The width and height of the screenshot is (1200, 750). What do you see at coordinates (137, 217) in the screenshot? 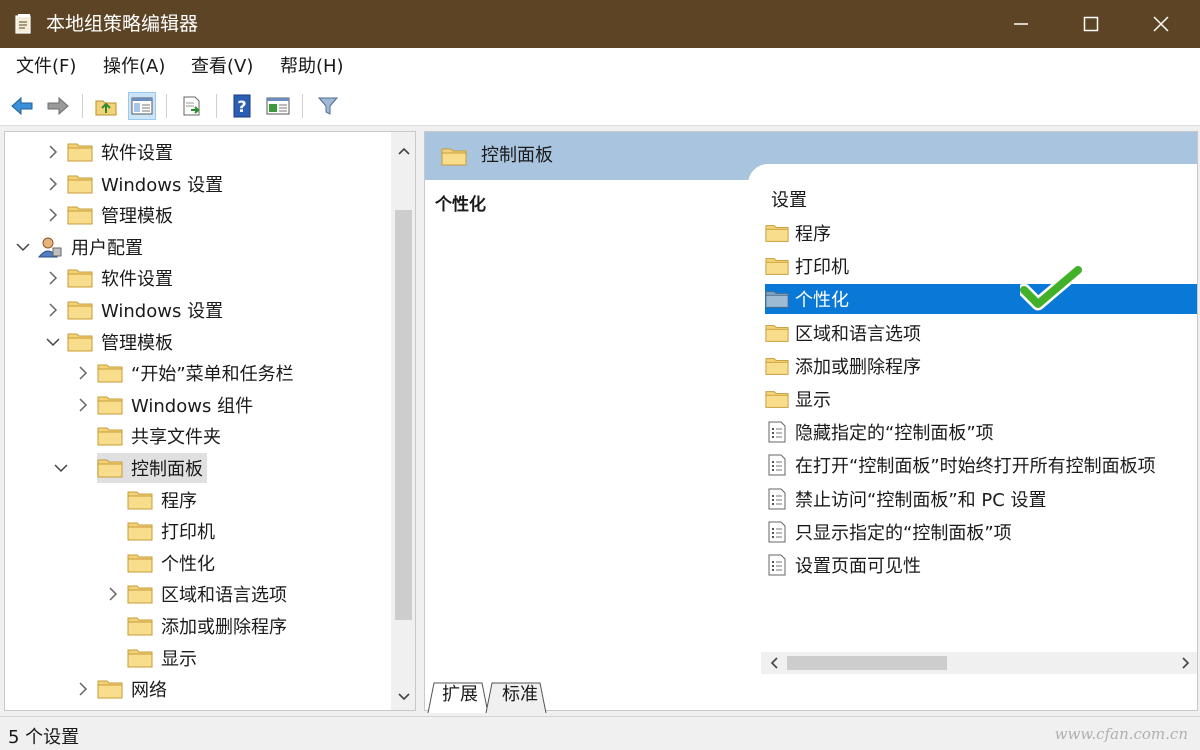
I see `tree-item-label: 管理模板` at bounding box center [137, 217].